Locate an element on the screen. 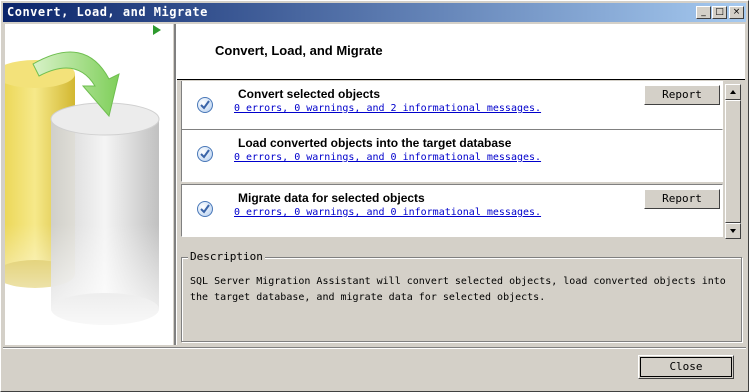 The image size is (749, 392). minimize-button: _ is located at coordinates (703, 12).